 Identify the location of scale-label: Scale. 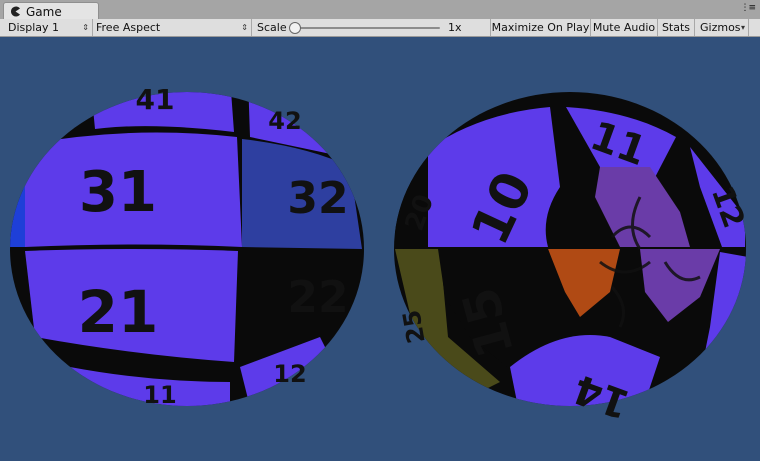
(272, 27).